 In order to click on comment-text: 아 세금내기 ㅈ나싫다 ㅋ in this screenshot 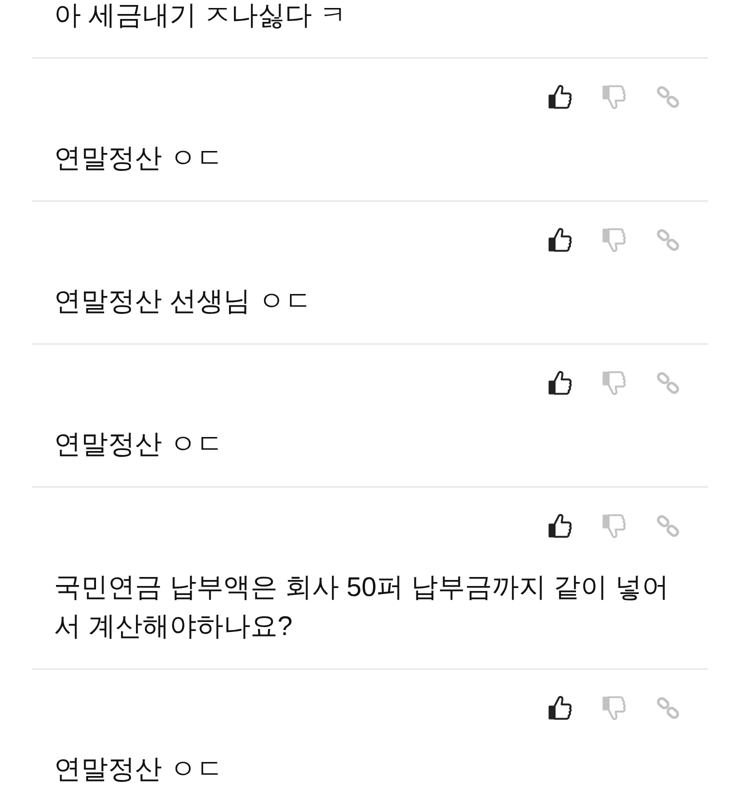, I will do `click(201, 15)`.